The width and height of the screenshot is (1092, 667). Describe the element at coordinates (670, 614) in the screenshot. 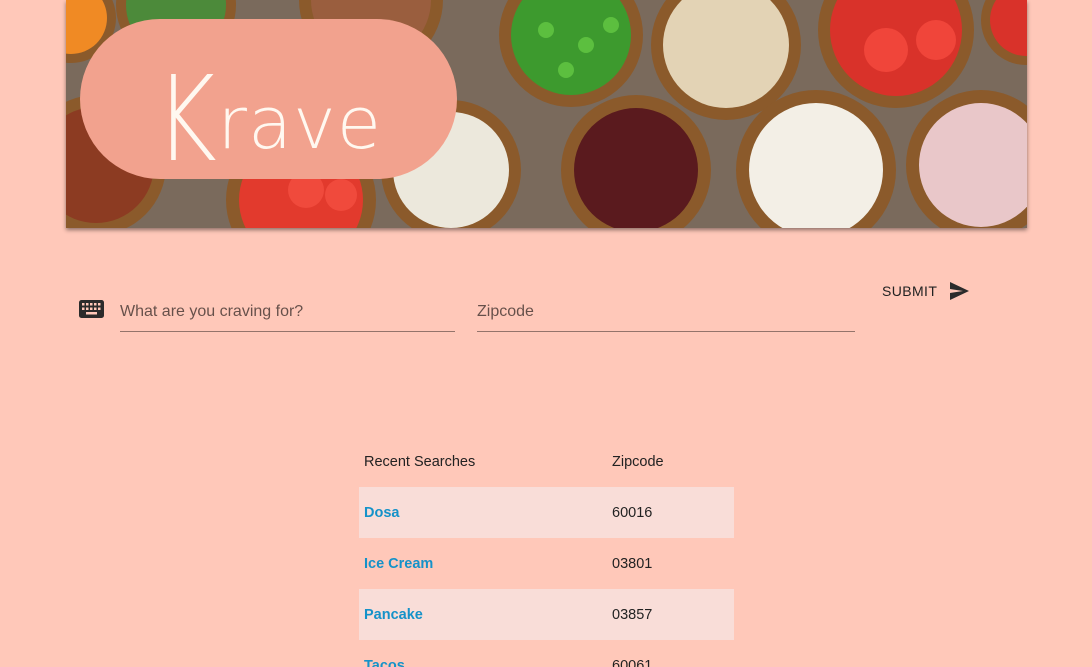

I see `zipcode-cell: 03857` at that location.